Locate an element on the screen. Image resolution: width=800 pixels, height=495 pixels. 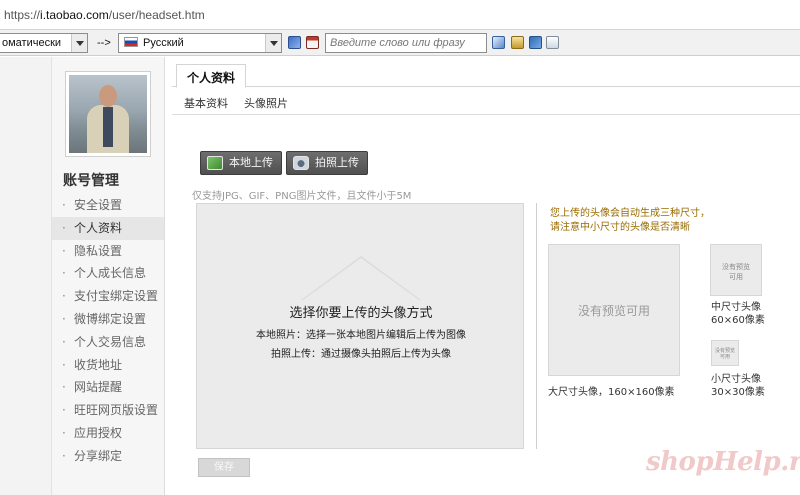
sidebar-item-label: 个人成长信息 is located at coordinates (110, 273).